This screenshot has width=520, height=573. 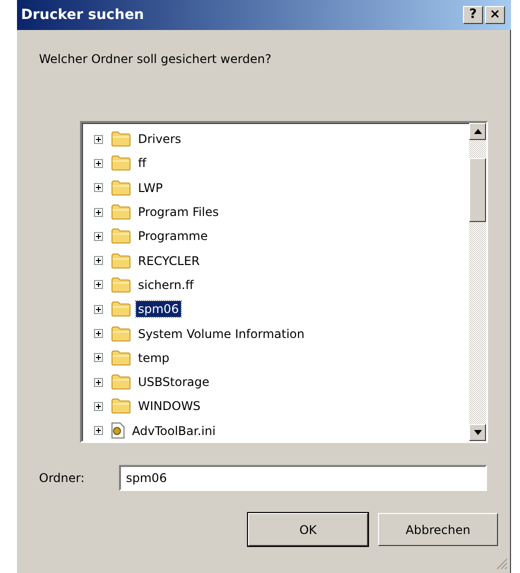 What do you see at coordinates (174, 430) in the screenshot?
I see `tree-item: AdvToolBar.ini` at bounding box center [174, 430].